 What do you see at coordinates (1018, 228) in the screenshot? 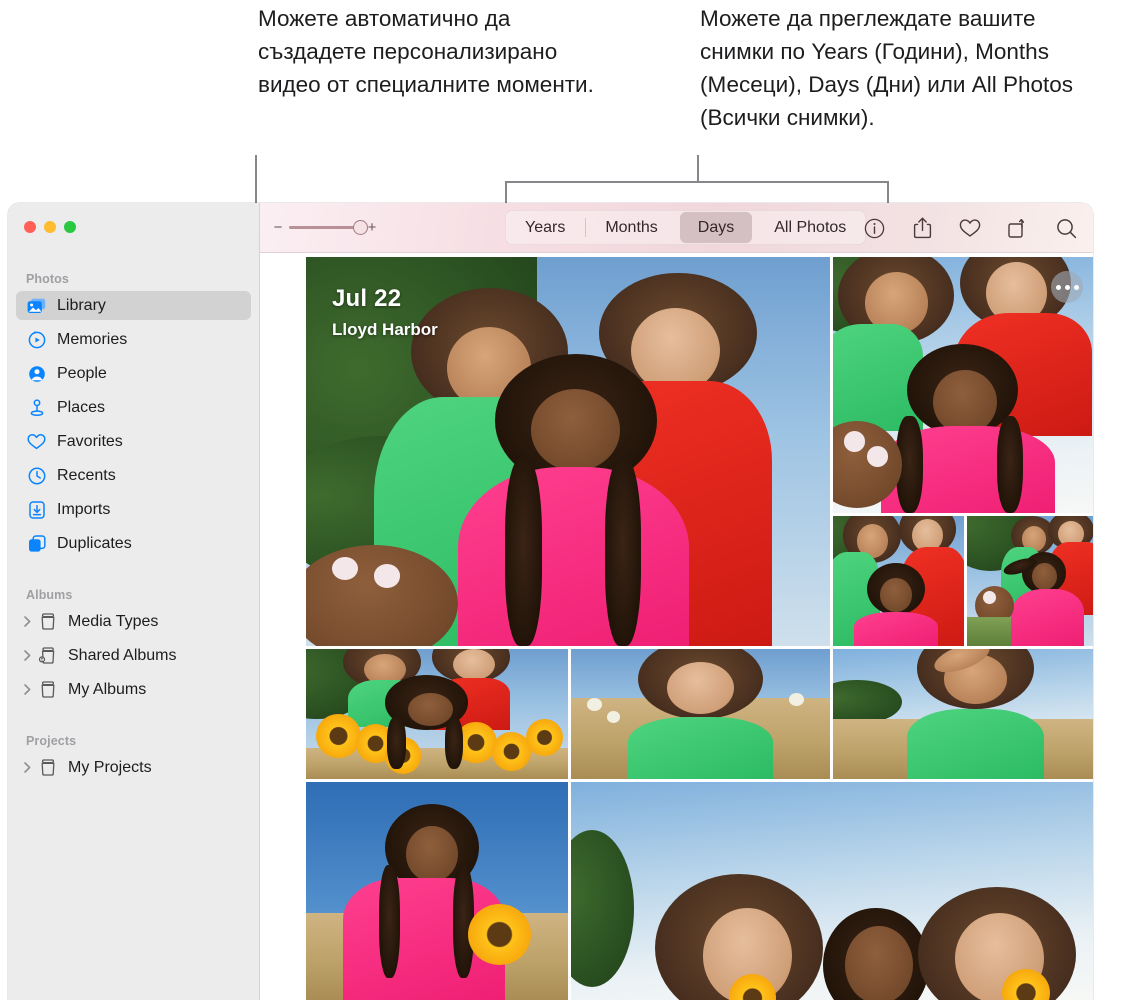
I see `rotate-icon` at bounding box center [1018, 228].